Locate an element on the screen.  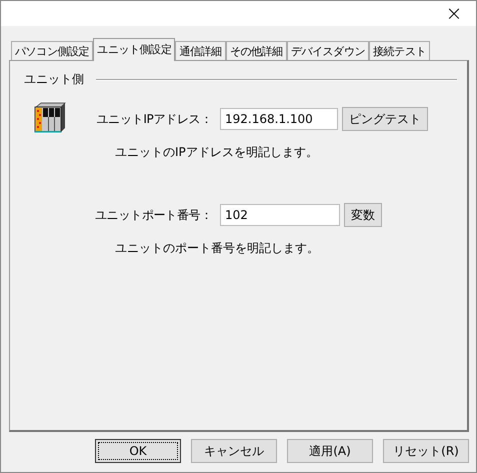
tab: 通信詳細 is located at coordinates (200, 50).